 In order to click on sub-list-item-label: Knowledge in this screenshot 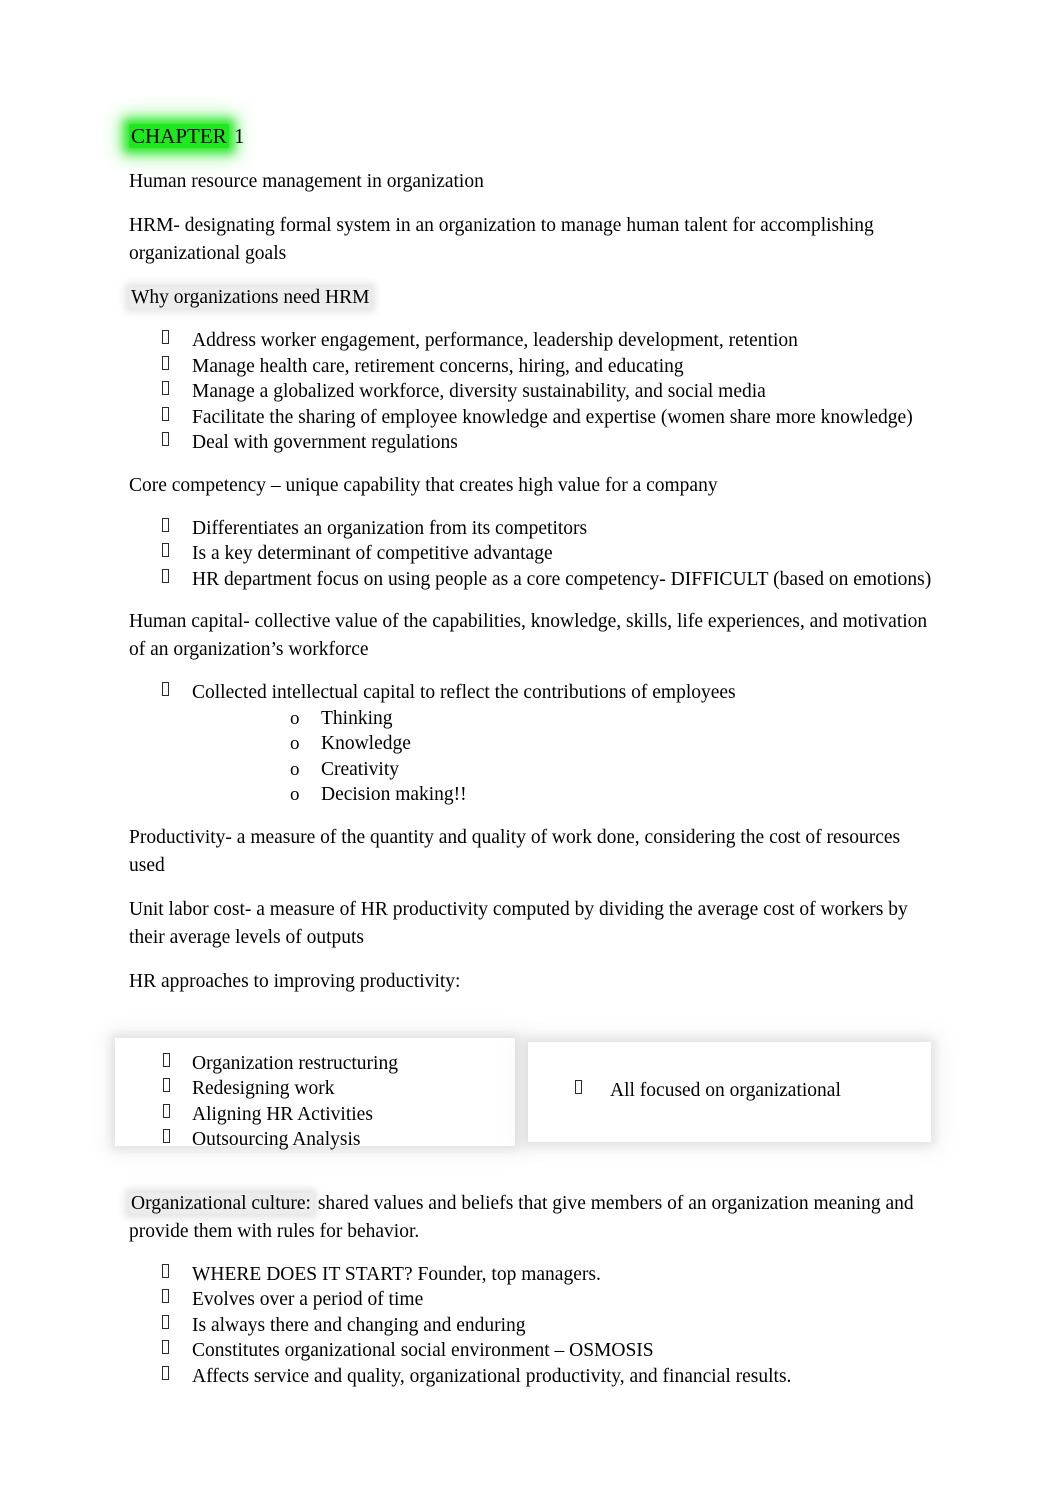, I will do `click(366, 743)`.